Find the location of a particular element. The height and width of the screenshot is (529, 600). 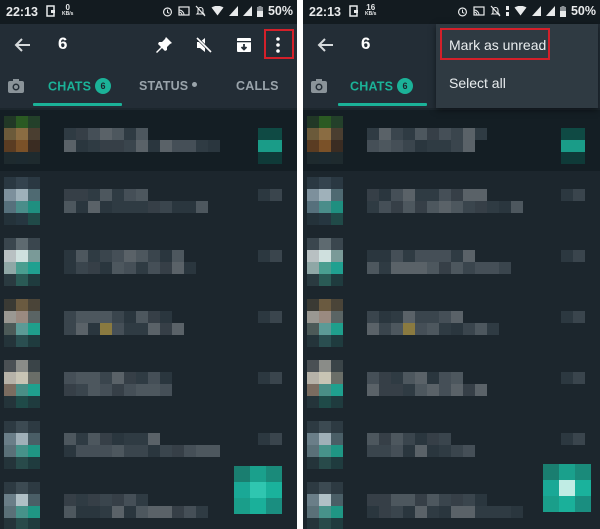

fab-mosaic-block is located at coordinates (551, 488).